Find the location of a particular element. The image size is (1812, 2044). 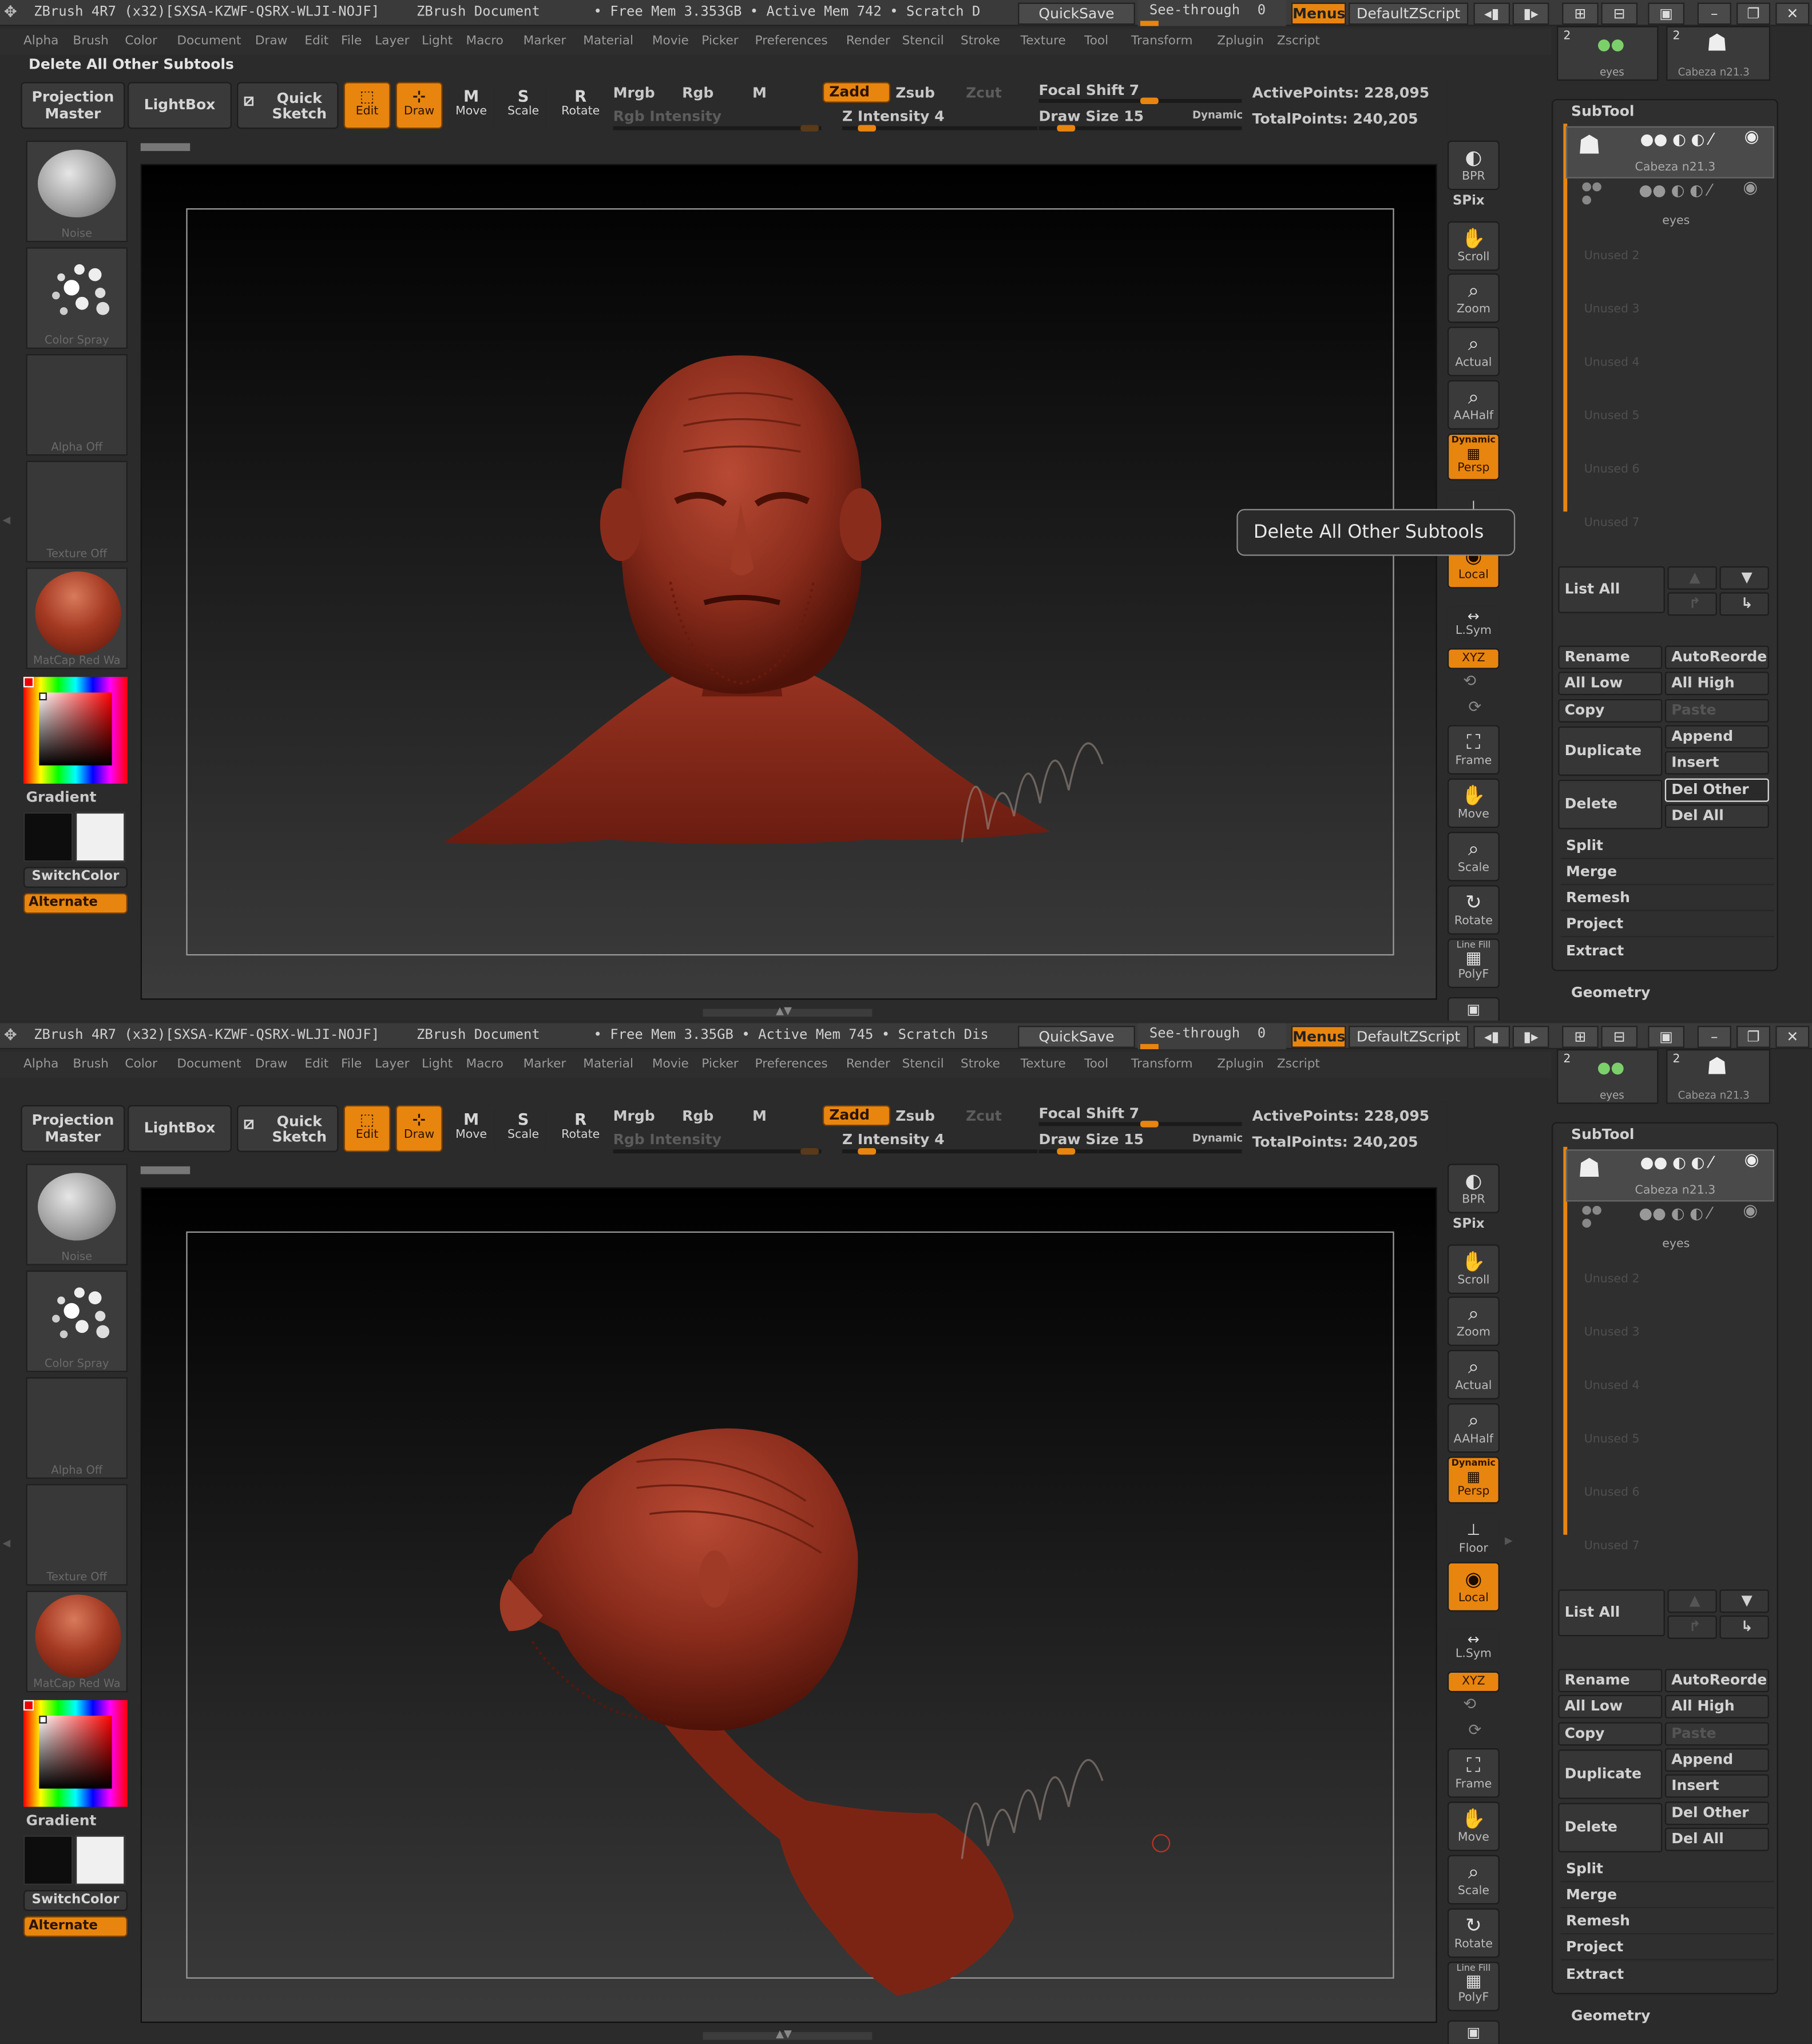

zadd-button: Zadd is located at coordinates (856, 1116).